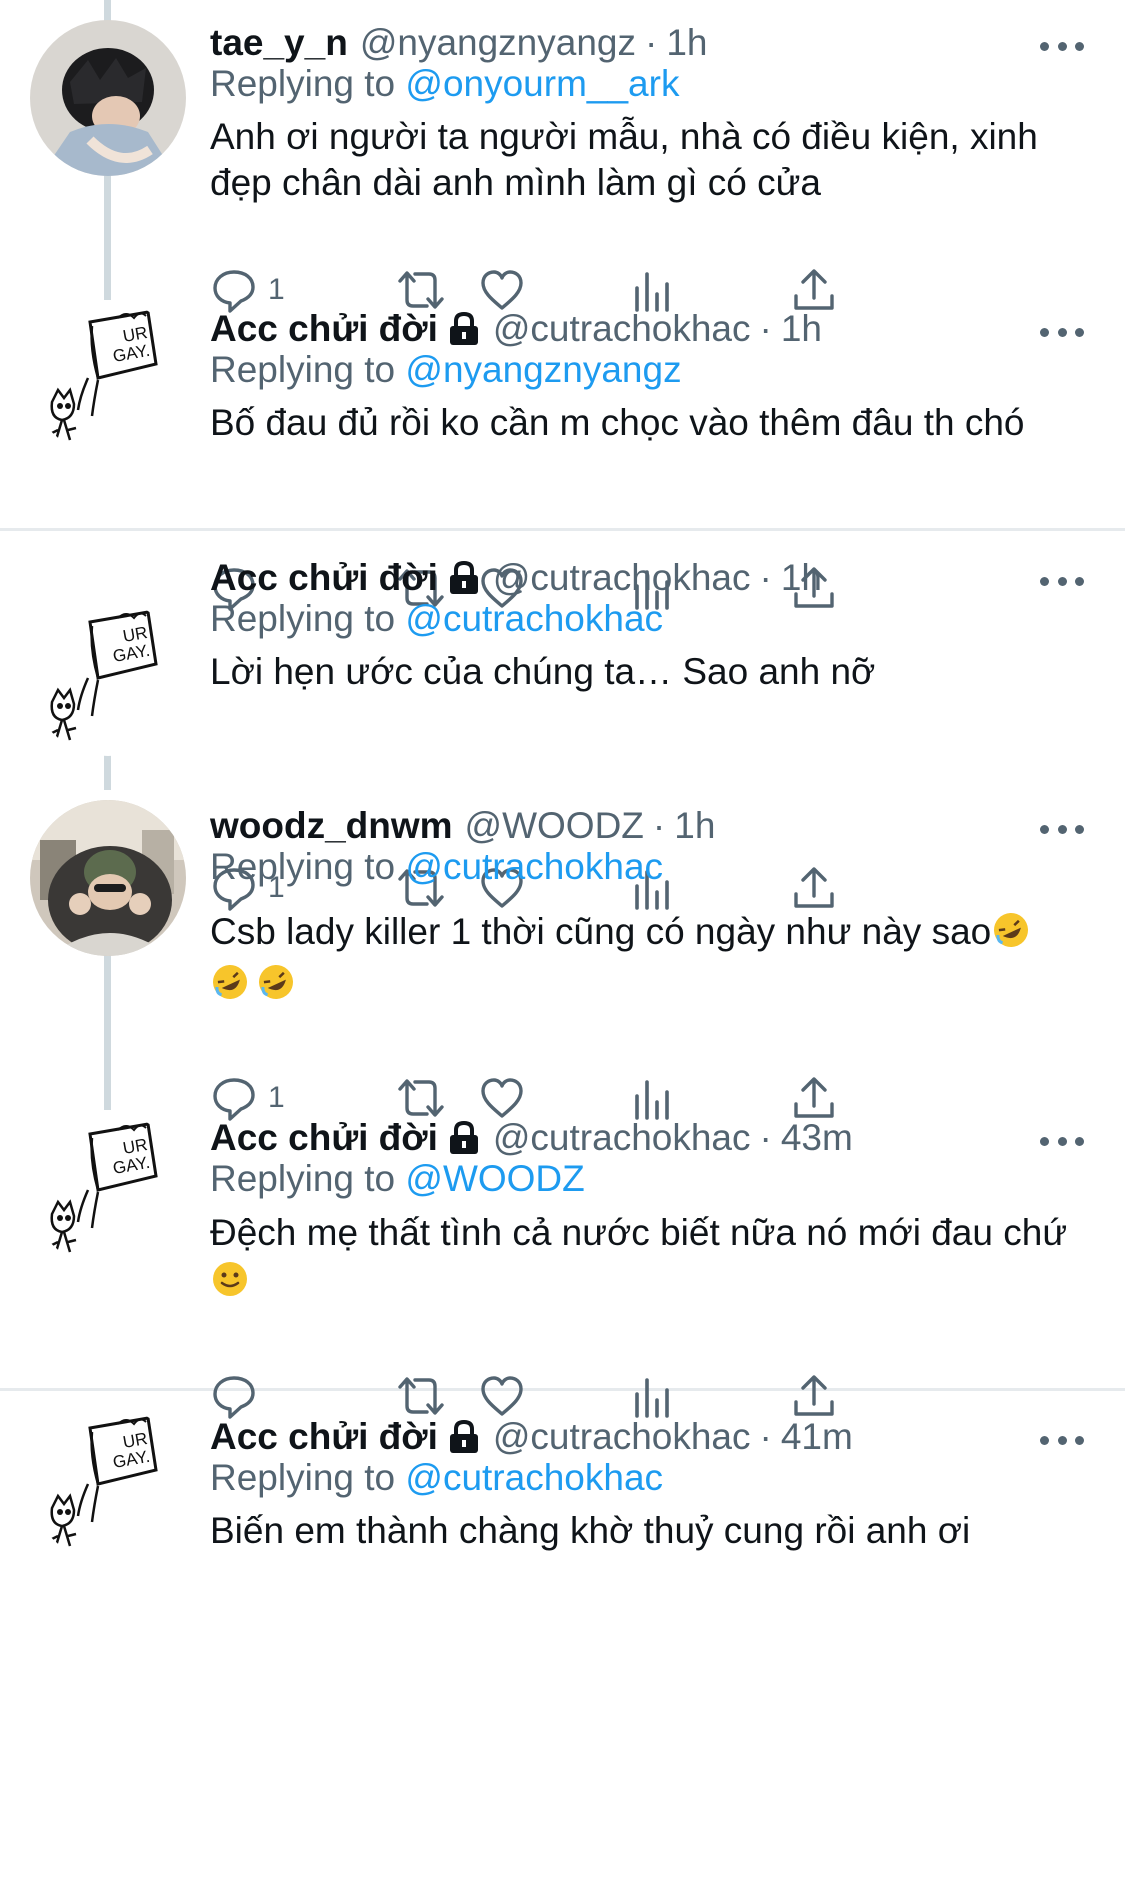  I want to click on handle: @WOODZ, so click(554, 826).